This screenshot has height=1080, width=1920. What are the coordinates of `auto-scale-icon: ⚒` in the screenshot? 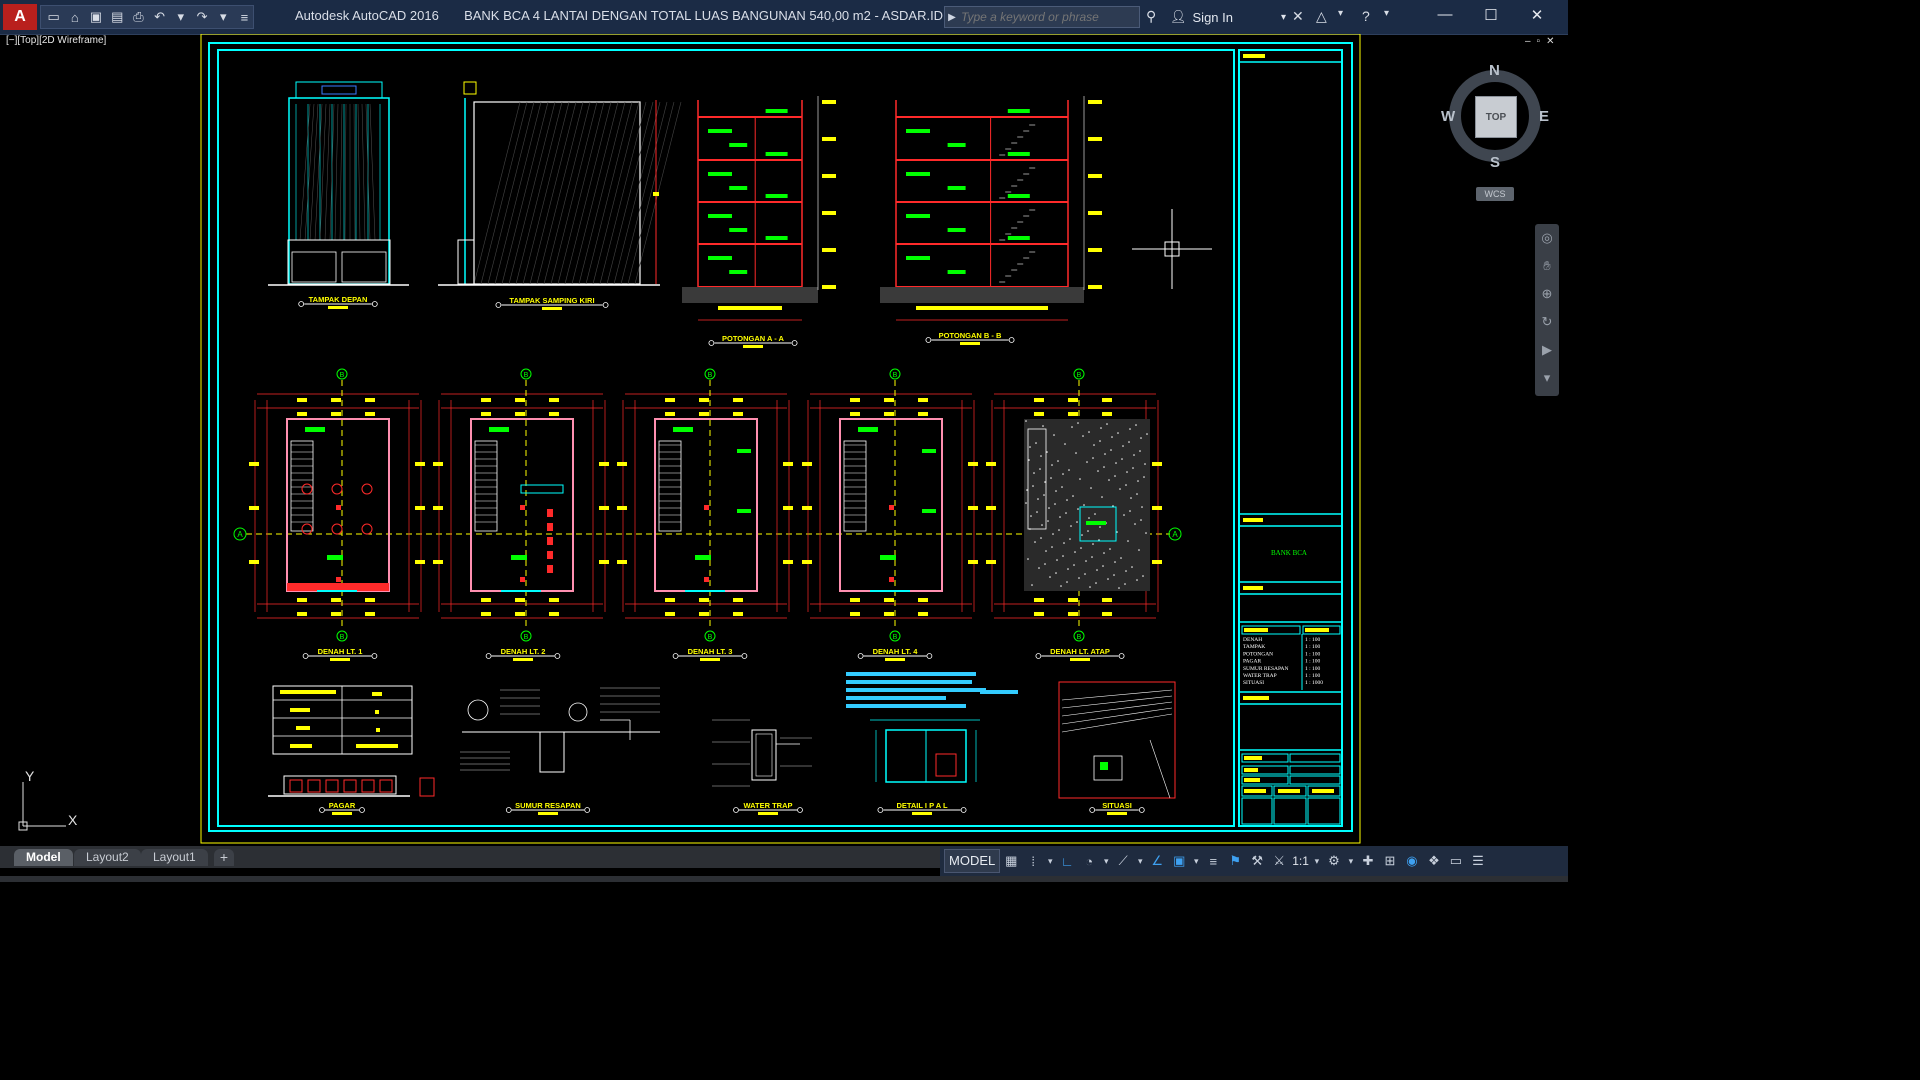 It's located at (1257, 861).